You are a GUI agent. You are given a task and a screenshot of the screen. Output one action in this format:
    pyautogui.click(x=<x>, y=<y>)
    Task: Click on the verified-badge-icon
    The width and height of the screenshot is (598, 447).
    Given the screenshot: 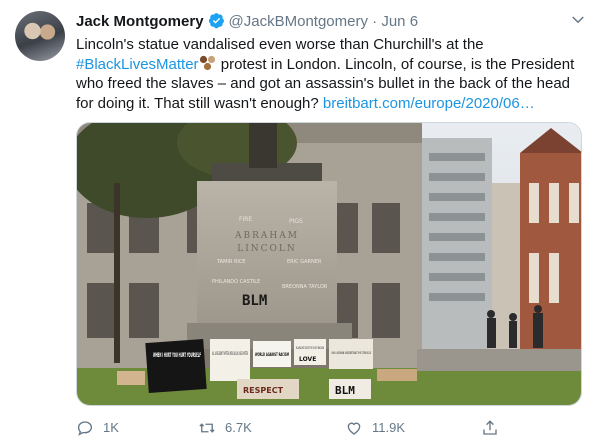 What is the action you would take?
    pyautogui.click(x=216, y=21)
    